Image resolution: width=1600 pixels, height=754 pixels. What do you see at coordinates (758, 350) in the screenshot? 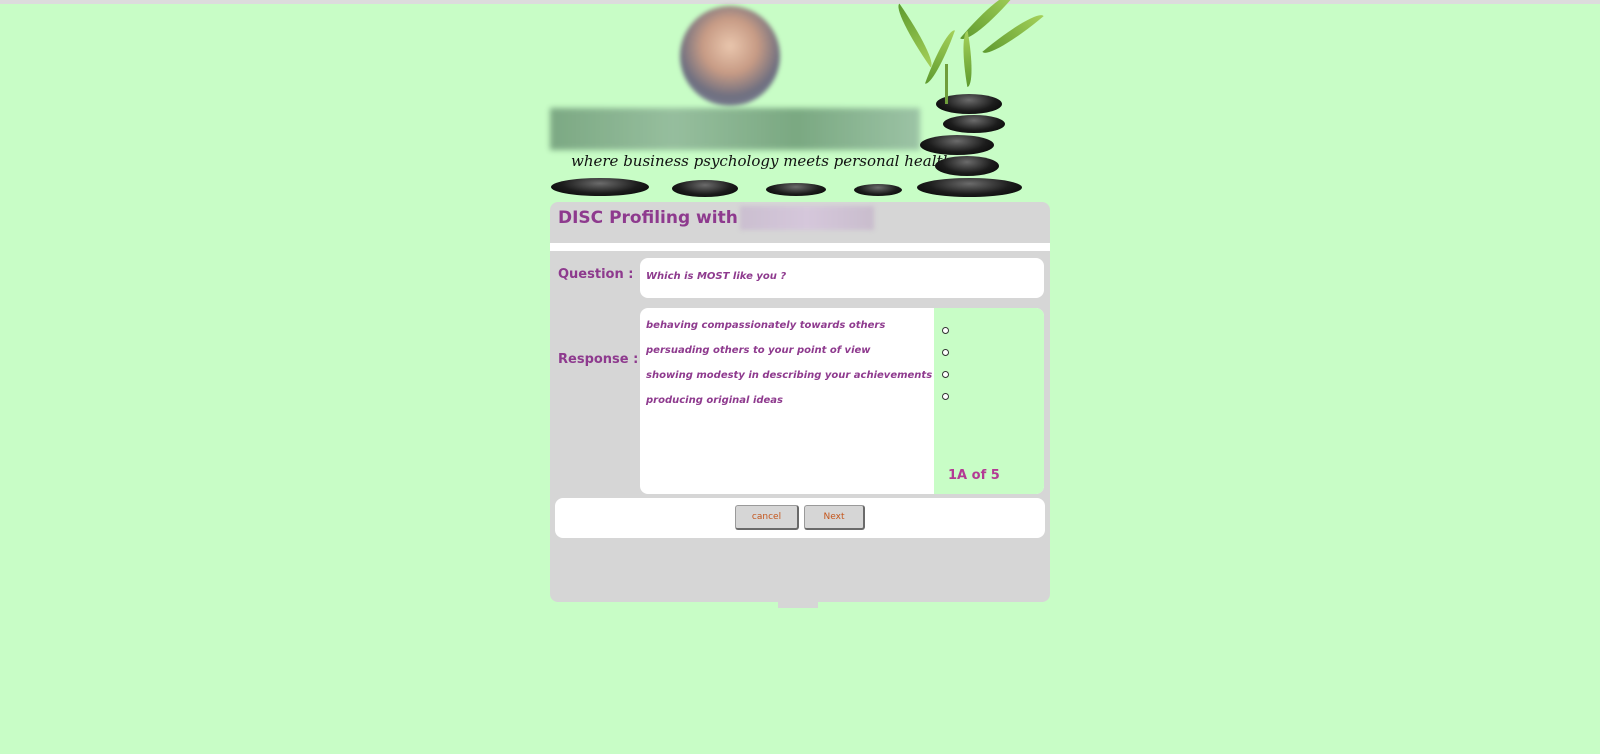
I see `response-option: persuading others to your point of view` at bounding box center [758, 350].